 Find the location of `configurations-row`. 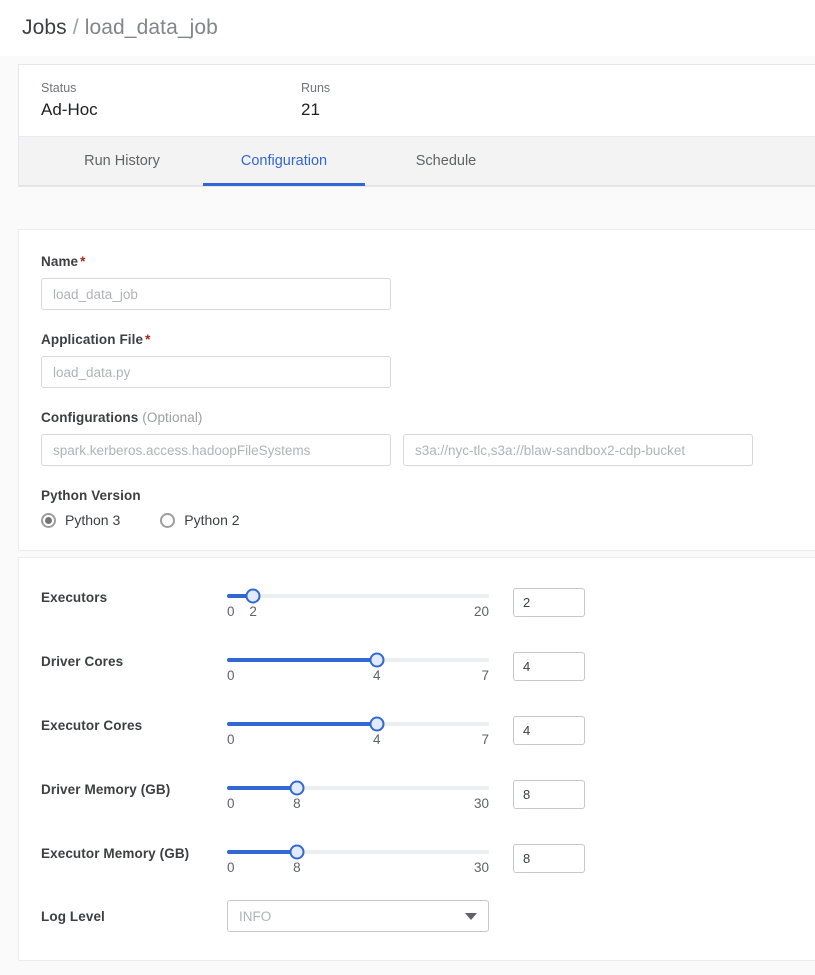

configurations-row is located at coordinates (428, 450).